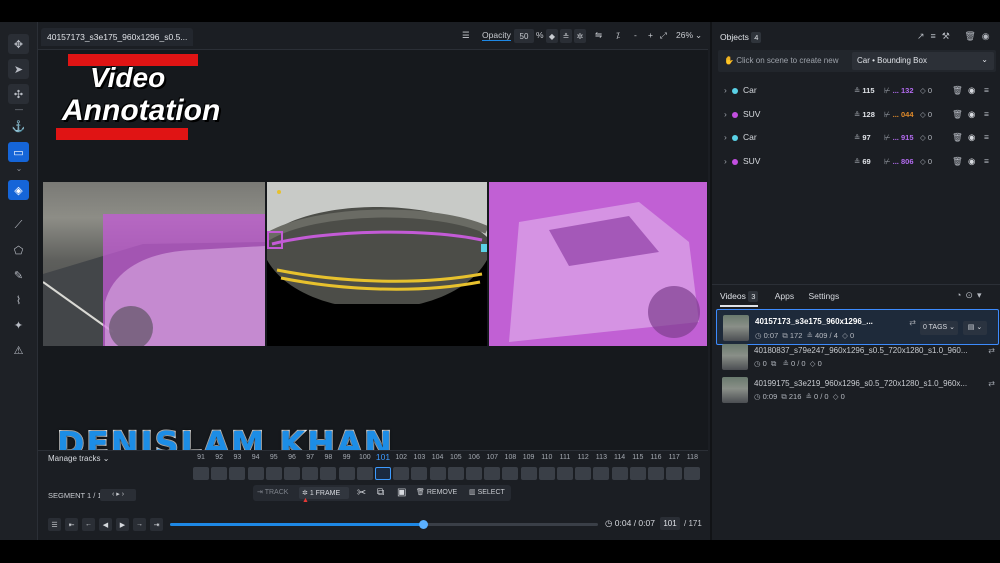 The width and height of the screenshot is (1000, 563). I want to click on segment-nav: ‹ ▸ ›, so click(118, 495).